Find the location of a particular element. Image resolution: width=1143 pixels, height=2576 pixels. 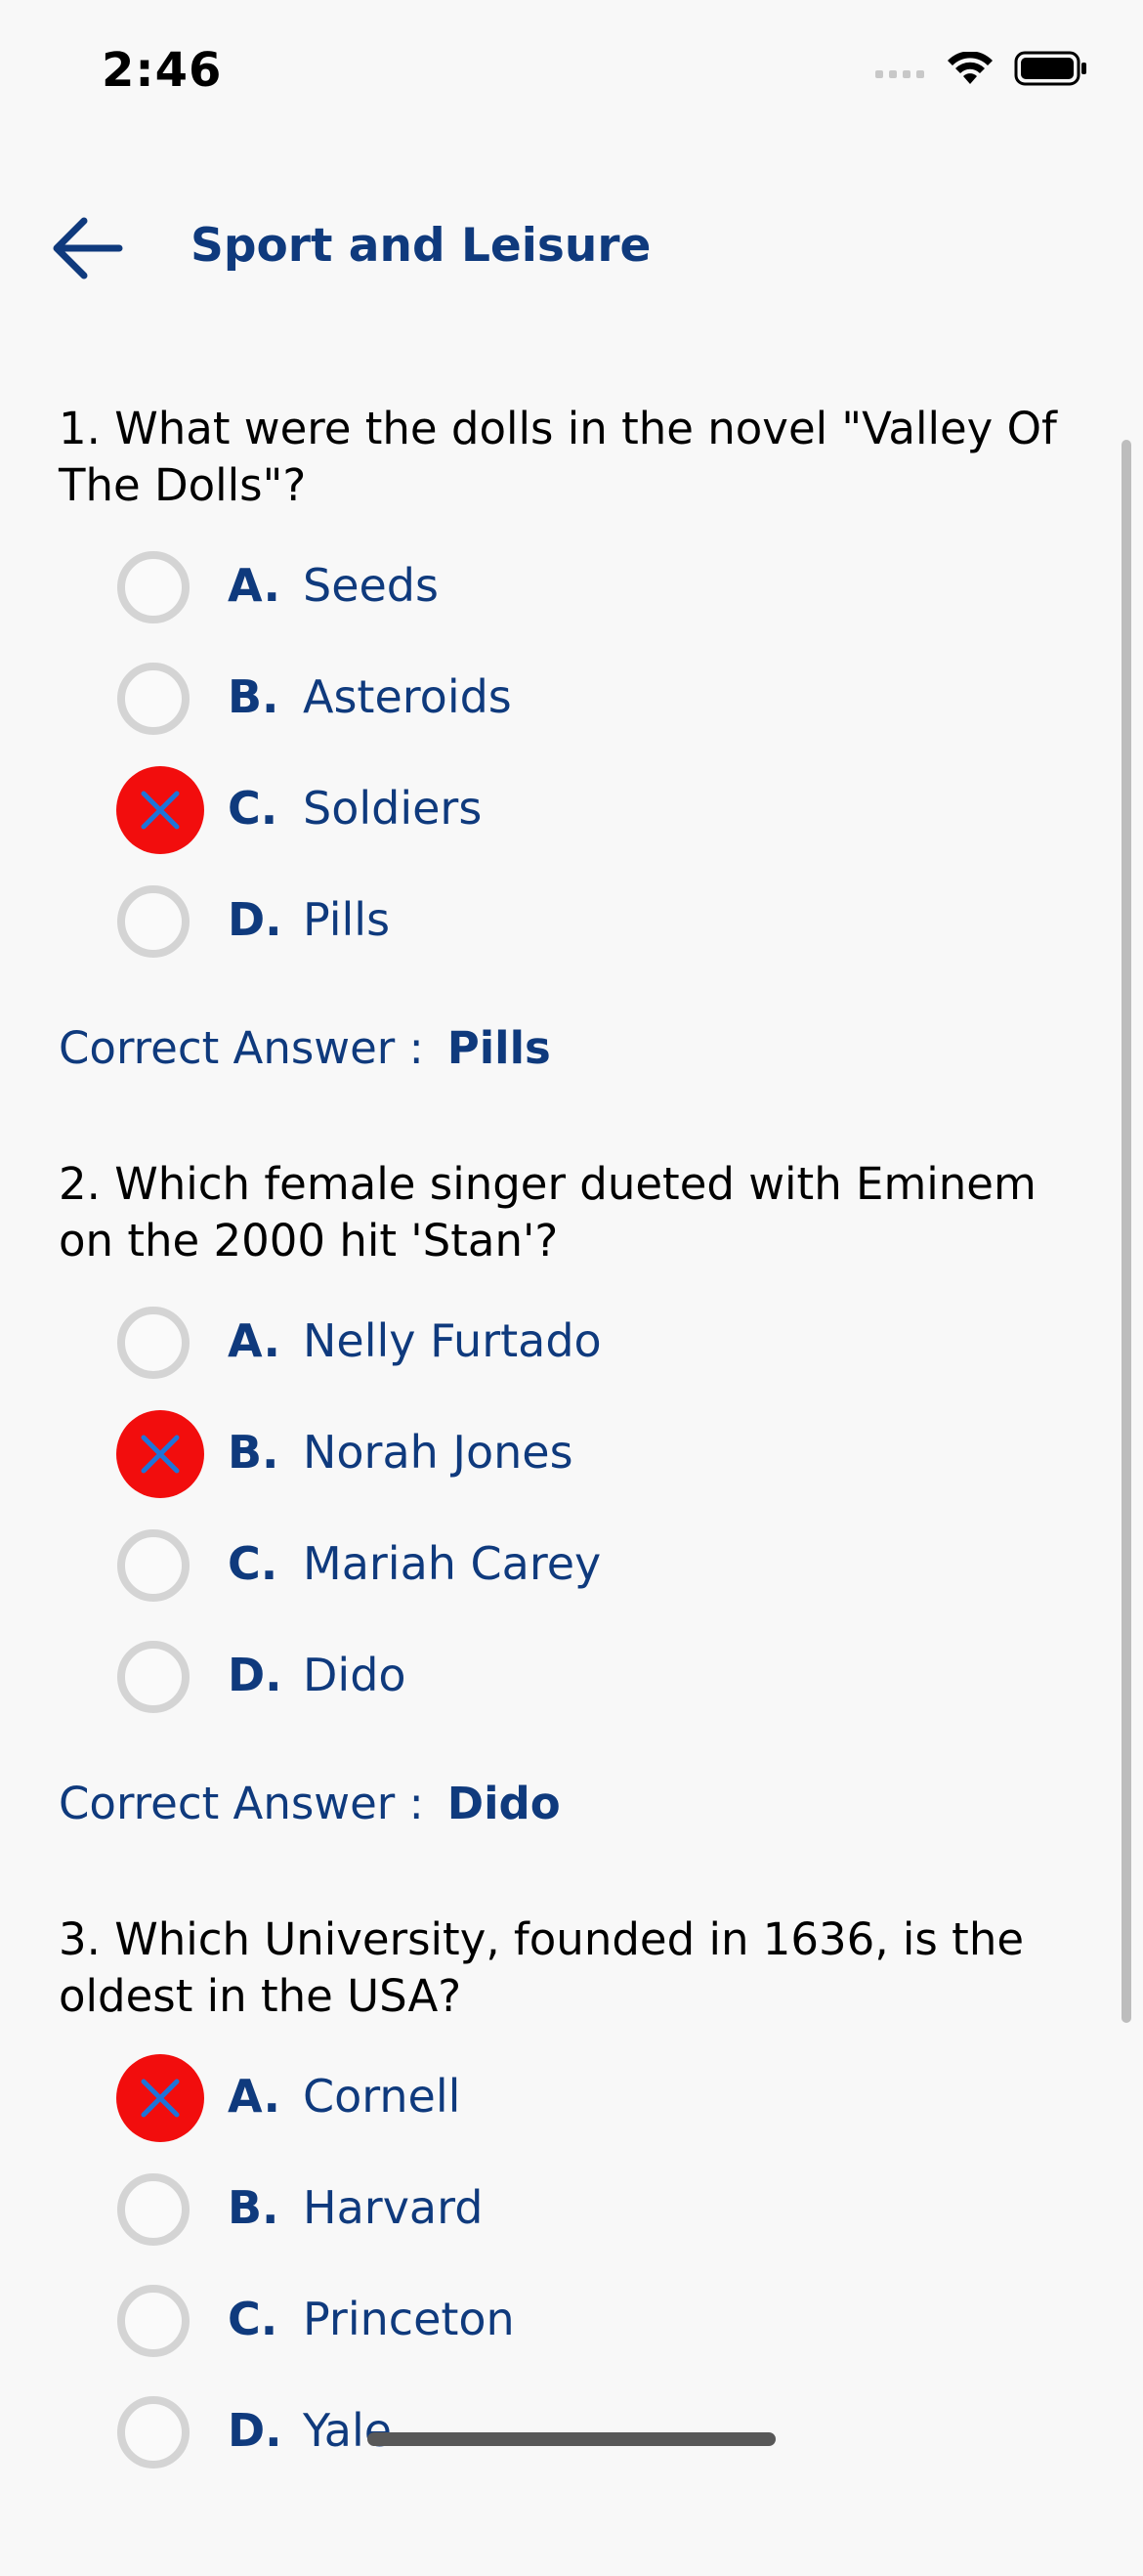

option-text: Cornell is located at coordinates (382, 2096).